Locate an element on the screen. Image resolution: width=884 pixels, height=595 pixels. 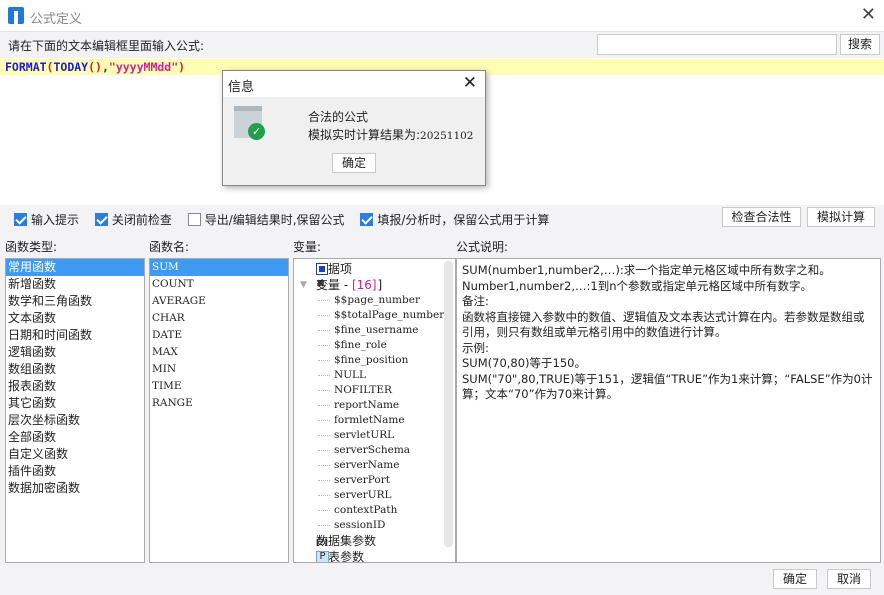
token: "yyyyMMdd" is located at coordinates (143, 67).